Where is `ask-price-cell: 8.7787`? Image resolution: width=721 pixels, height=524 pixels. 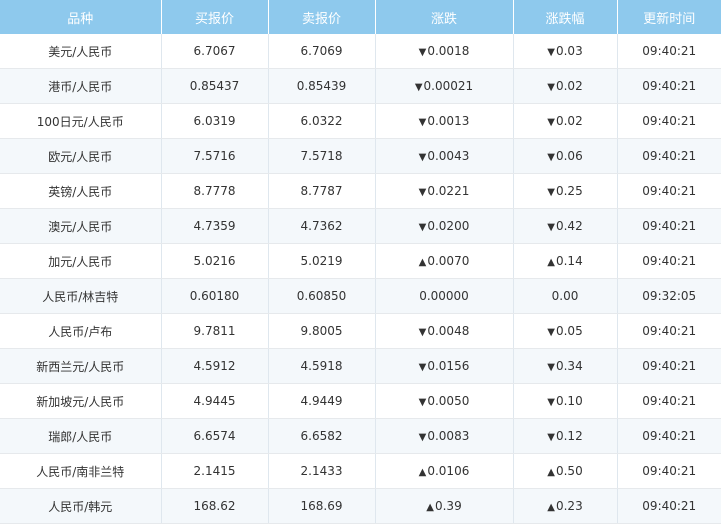 ask-price-cell: 8.7787 is located at coordinates (322, 191).